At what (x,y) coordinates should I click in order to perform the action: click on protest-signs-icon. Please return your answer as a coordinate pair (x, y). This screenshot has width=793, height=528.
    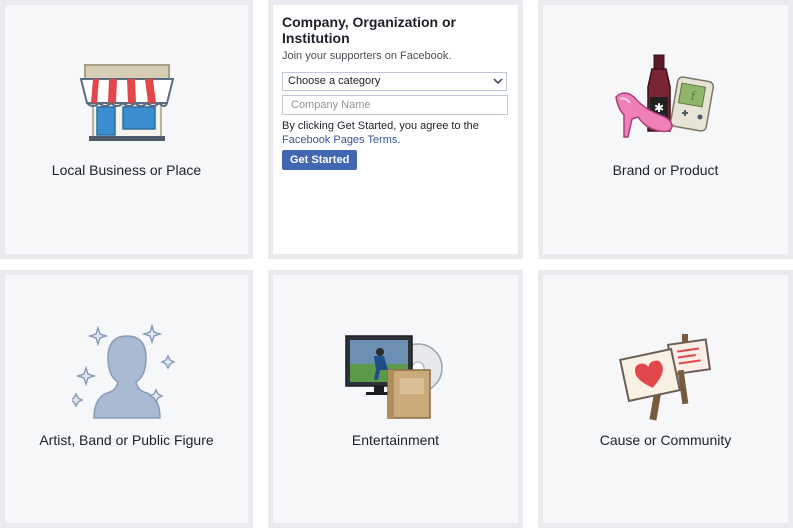
    Looking at the image, I should click on (664, 377).